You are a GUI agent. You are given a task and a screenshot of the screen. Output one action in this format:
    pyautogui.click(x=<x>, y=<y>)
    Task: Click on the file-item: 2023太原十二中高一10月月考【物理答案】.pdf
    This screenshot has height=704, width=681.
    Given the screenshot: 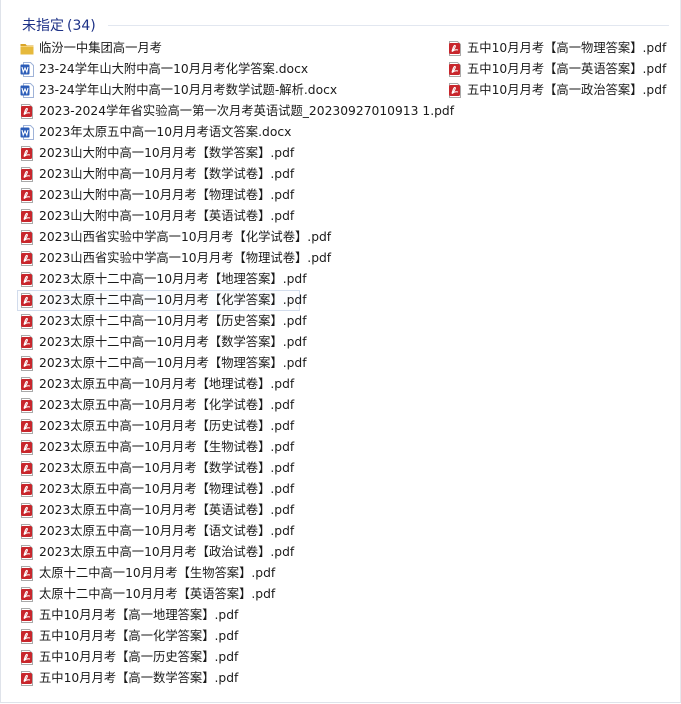 What is the action you would take?
    pyautogui.click(x=227, y=363)
    